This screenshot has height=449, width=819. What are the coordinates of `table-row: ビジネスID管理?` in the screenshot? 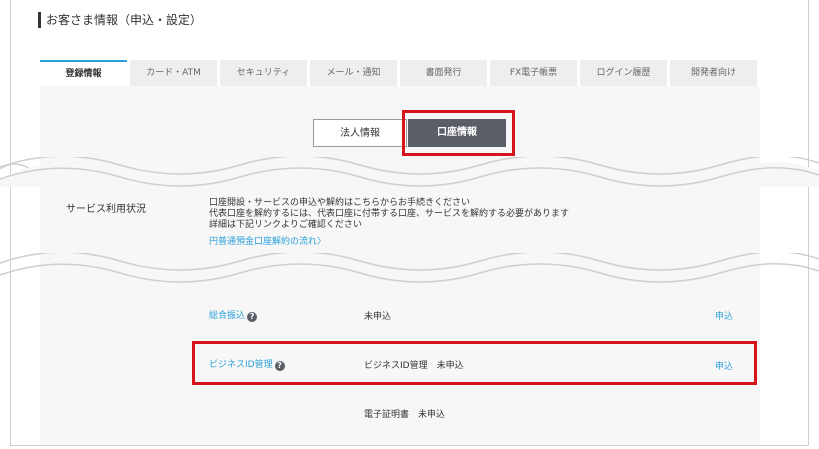 It's located at (247, 364).